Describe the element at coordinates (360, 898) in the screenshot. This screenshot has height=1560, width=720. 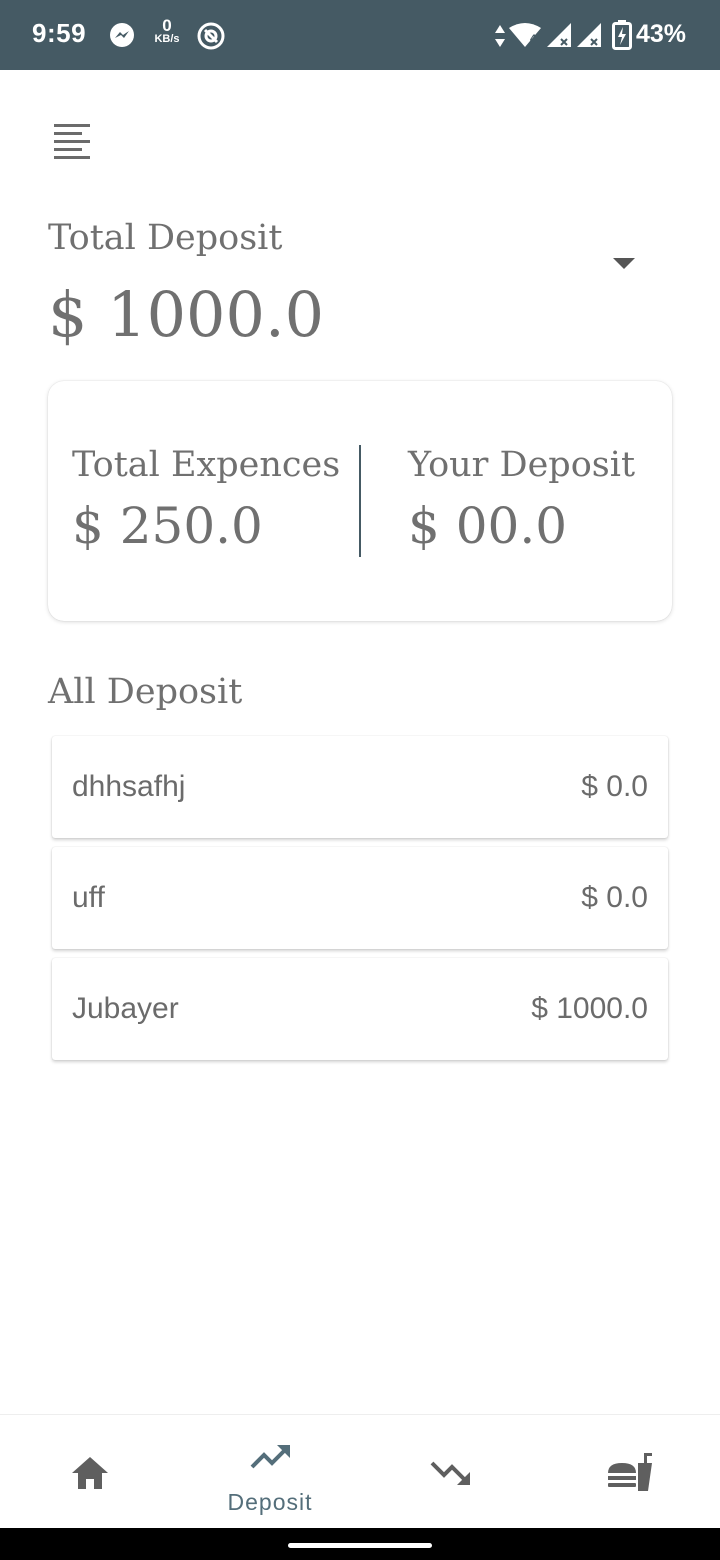
I see `deposit-list-item: uff $ 0.0` at that location.